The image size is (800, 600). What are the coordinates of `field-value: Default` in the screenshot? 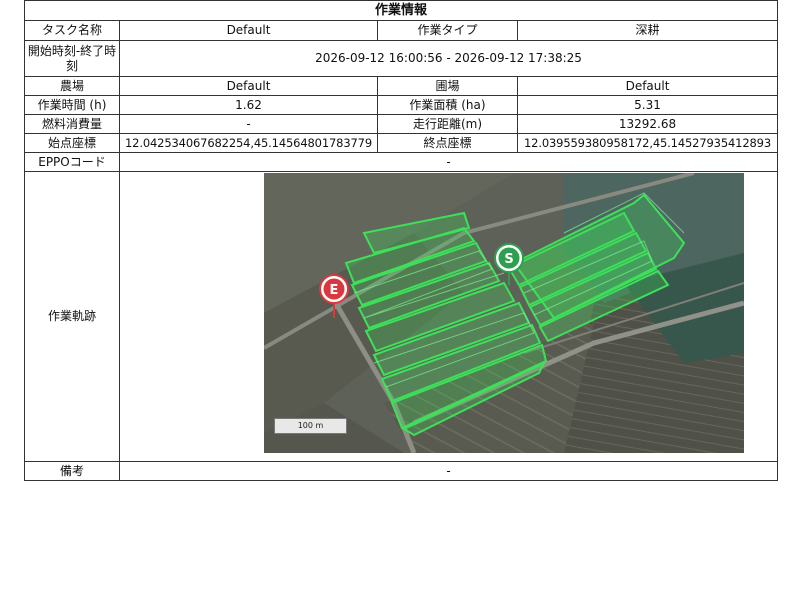 It's located at (647, 86).